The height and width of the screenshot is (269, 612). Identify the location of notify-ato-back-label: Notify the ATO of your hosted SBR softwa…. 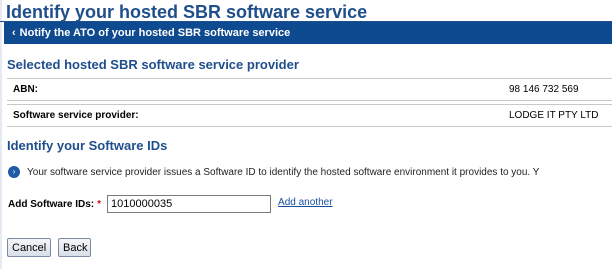
(155, 33).